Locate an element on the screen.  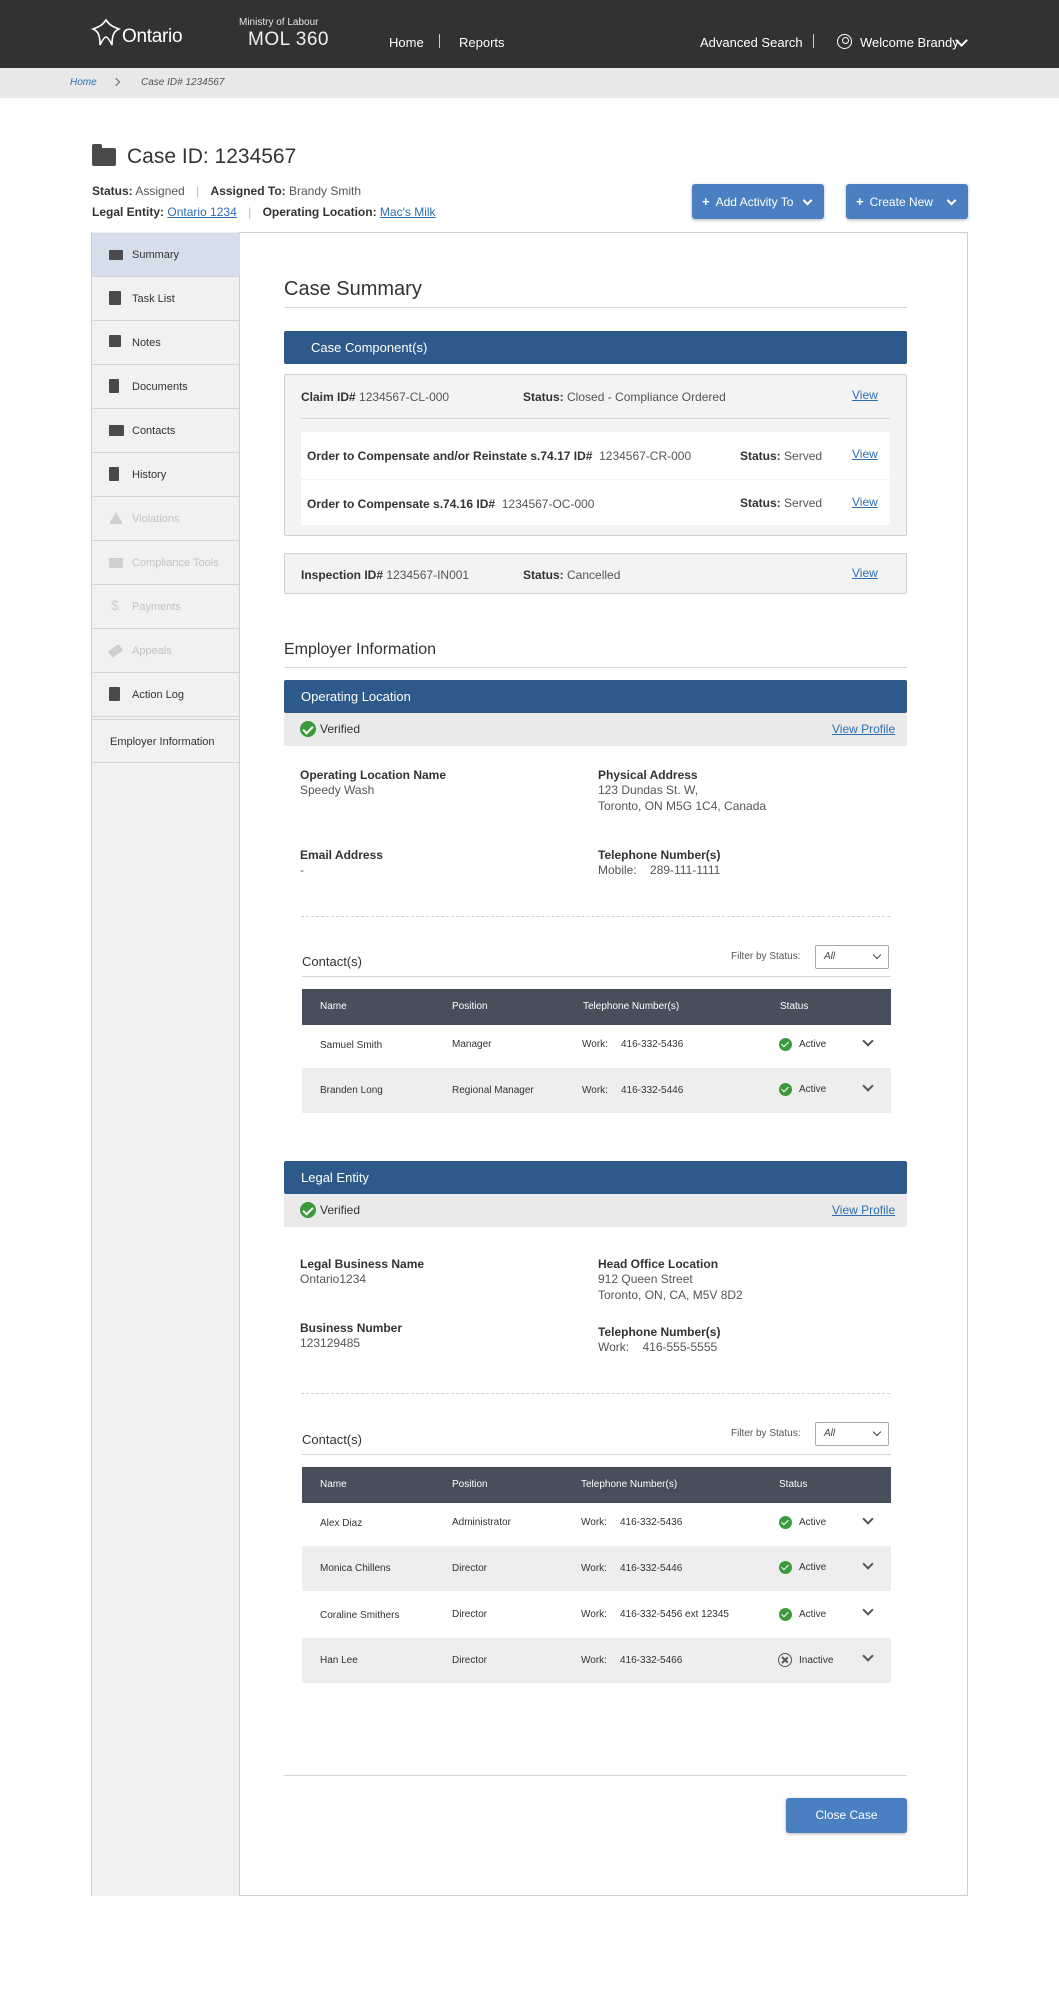
operating-location-name-value: Speedy Wash is located at coordinates (337, 790).